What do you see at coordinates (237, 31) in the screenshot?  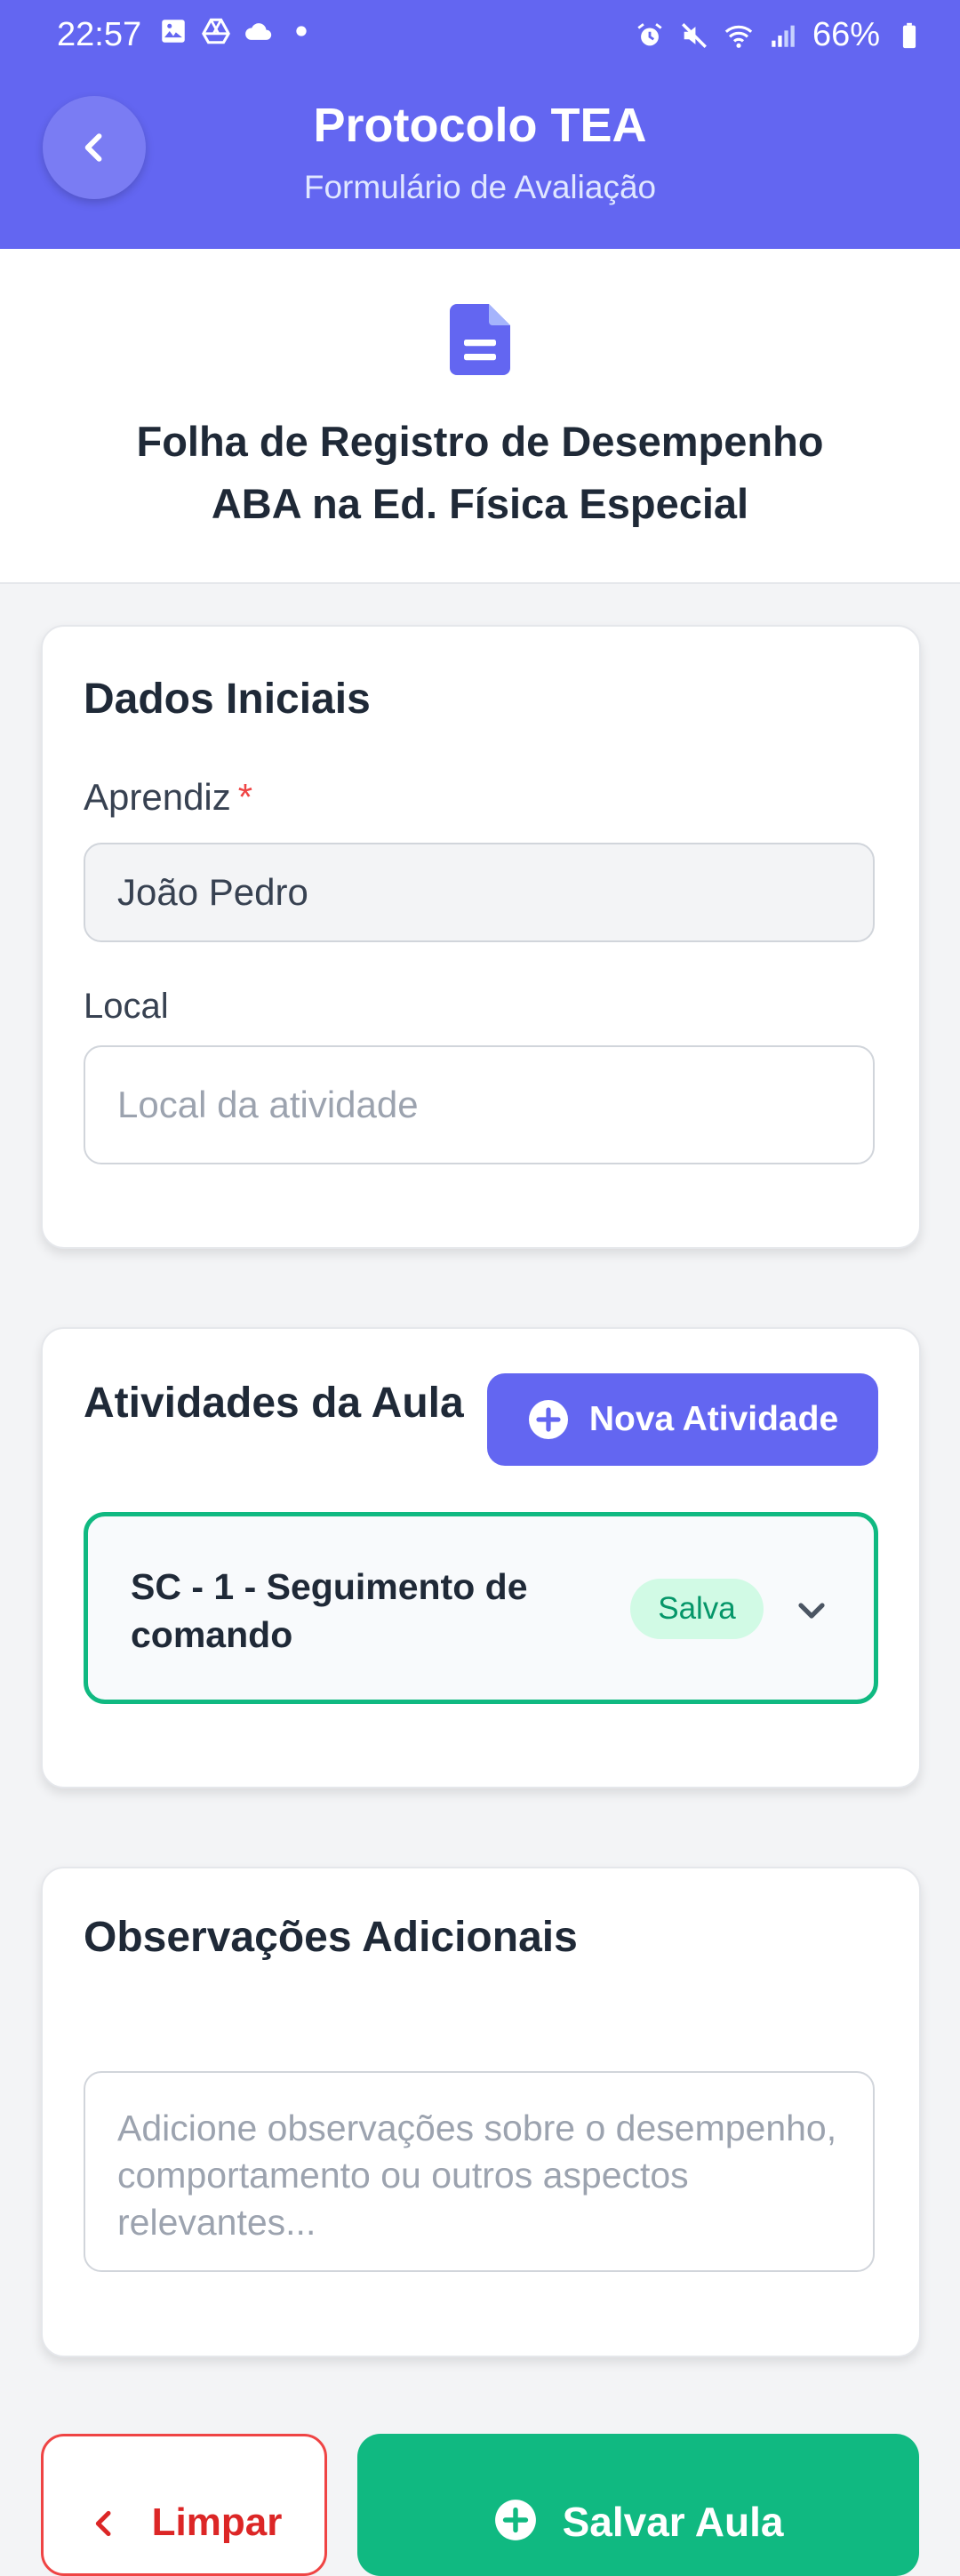 I see `status-left-icons` at bounding box center [237, 31].